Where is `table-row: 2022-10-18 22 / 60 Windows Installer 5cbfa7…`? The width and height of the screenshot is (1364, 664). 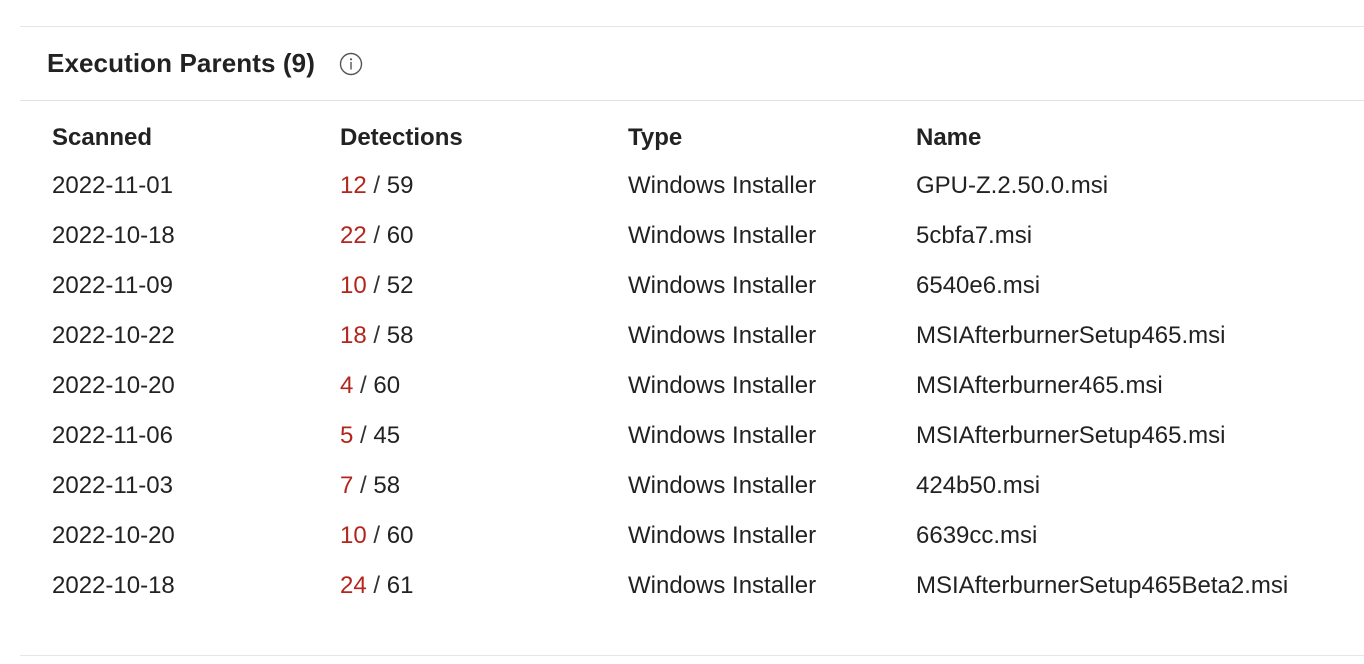 table-row: 2022-10-18 22 / 60 Windows Installer 5cbfa7… is located at coordinates (704, 236).